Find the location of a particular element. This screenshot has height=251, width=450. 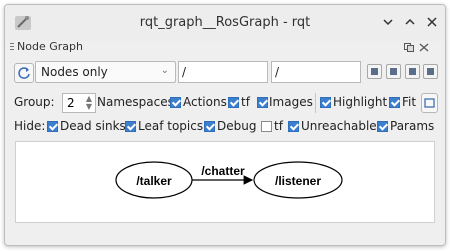

highlight-label: Highlight is located at coordinates (360, 102).